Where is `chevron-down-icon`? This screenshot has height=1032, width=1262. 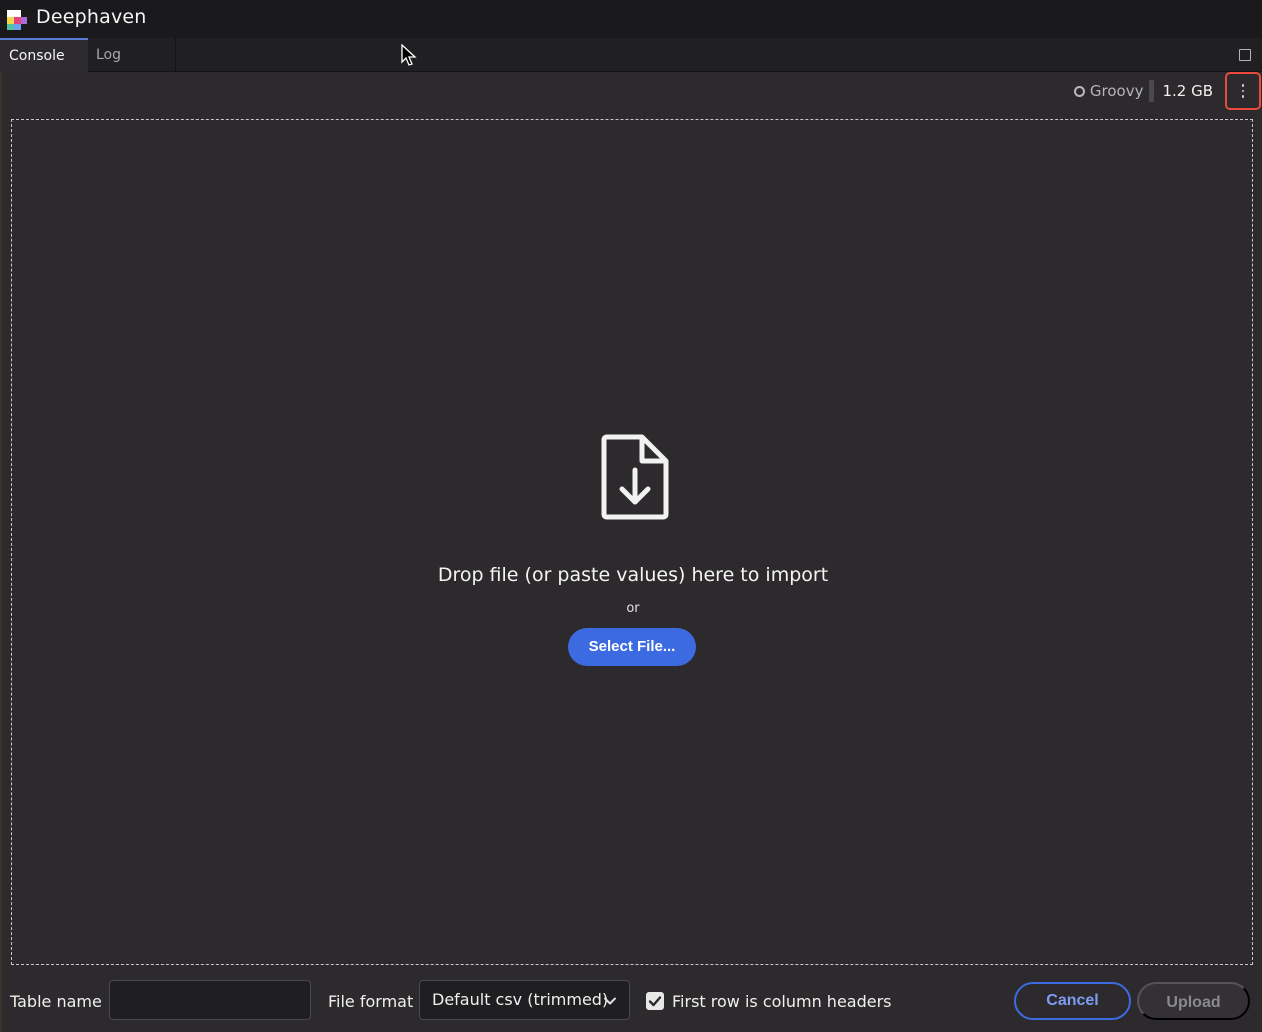 chevron-down-icon is located at coordinates (610, 1001).